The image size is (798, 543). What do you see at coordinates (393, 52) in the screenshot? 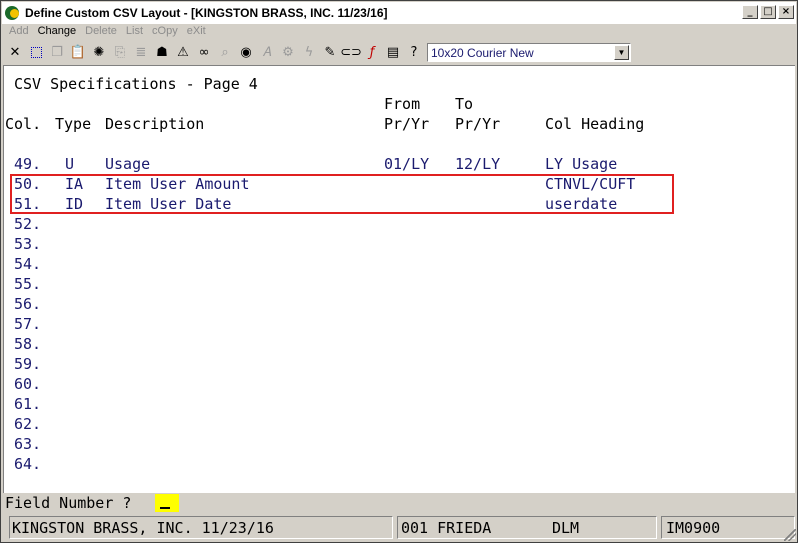
I see `notes-icon: ▤` at bounding box center [393, 52].